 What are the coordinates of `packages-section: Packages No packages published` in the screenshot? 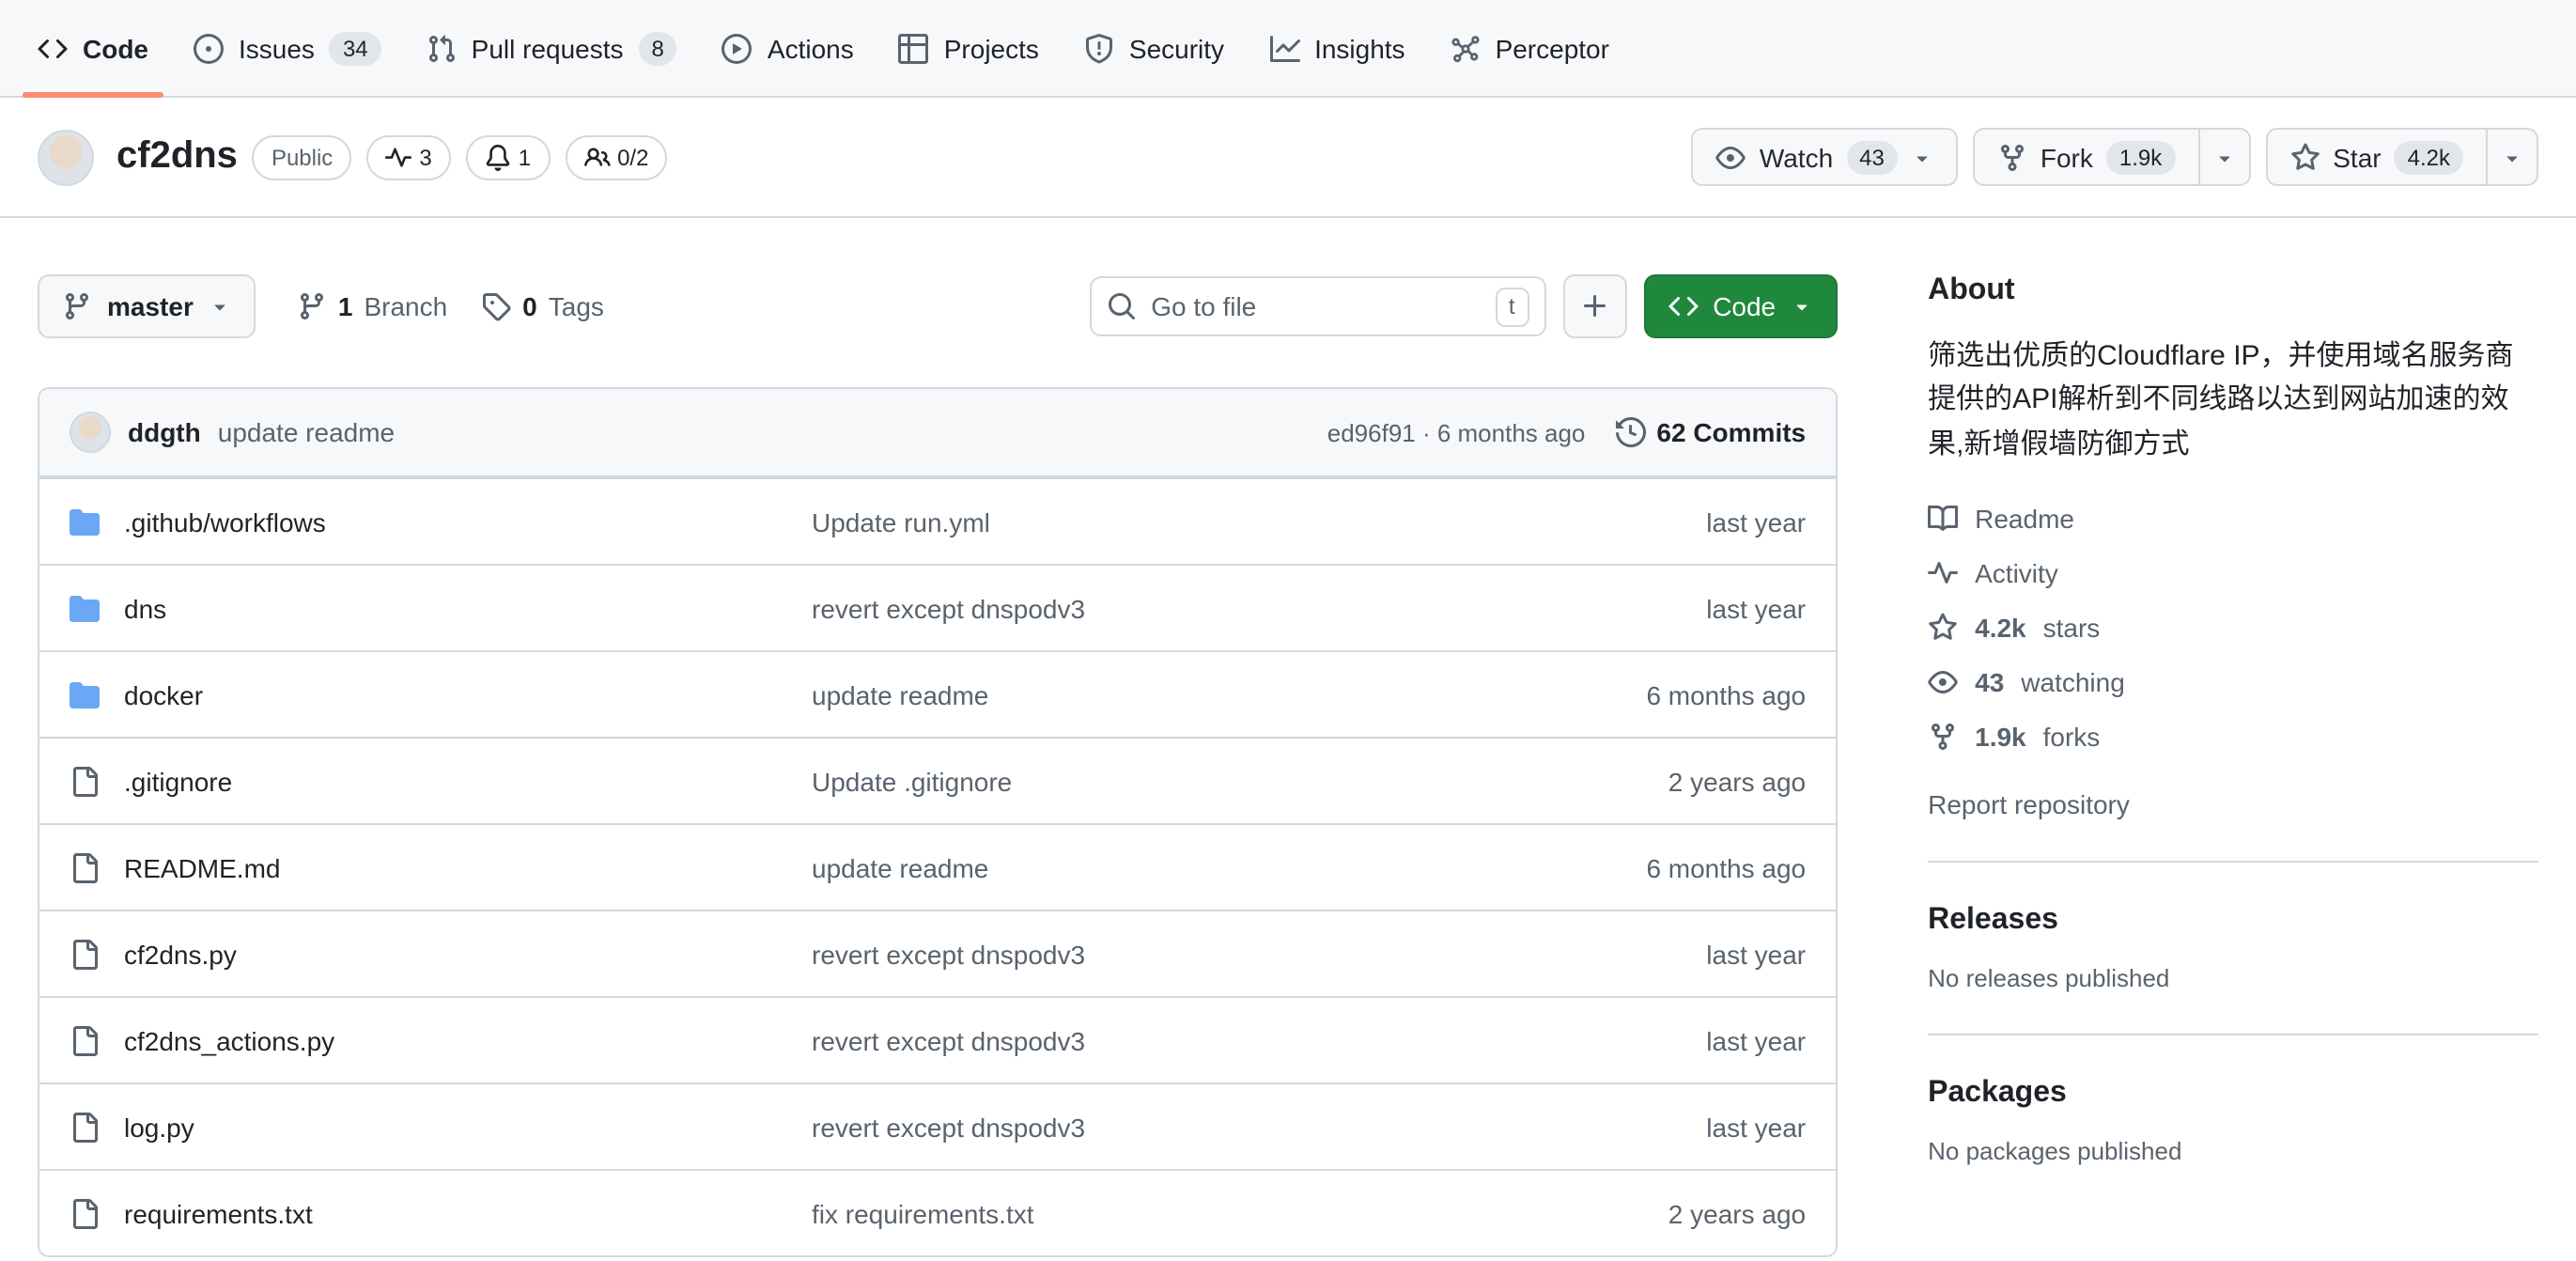 It's located at (2233, 1099).